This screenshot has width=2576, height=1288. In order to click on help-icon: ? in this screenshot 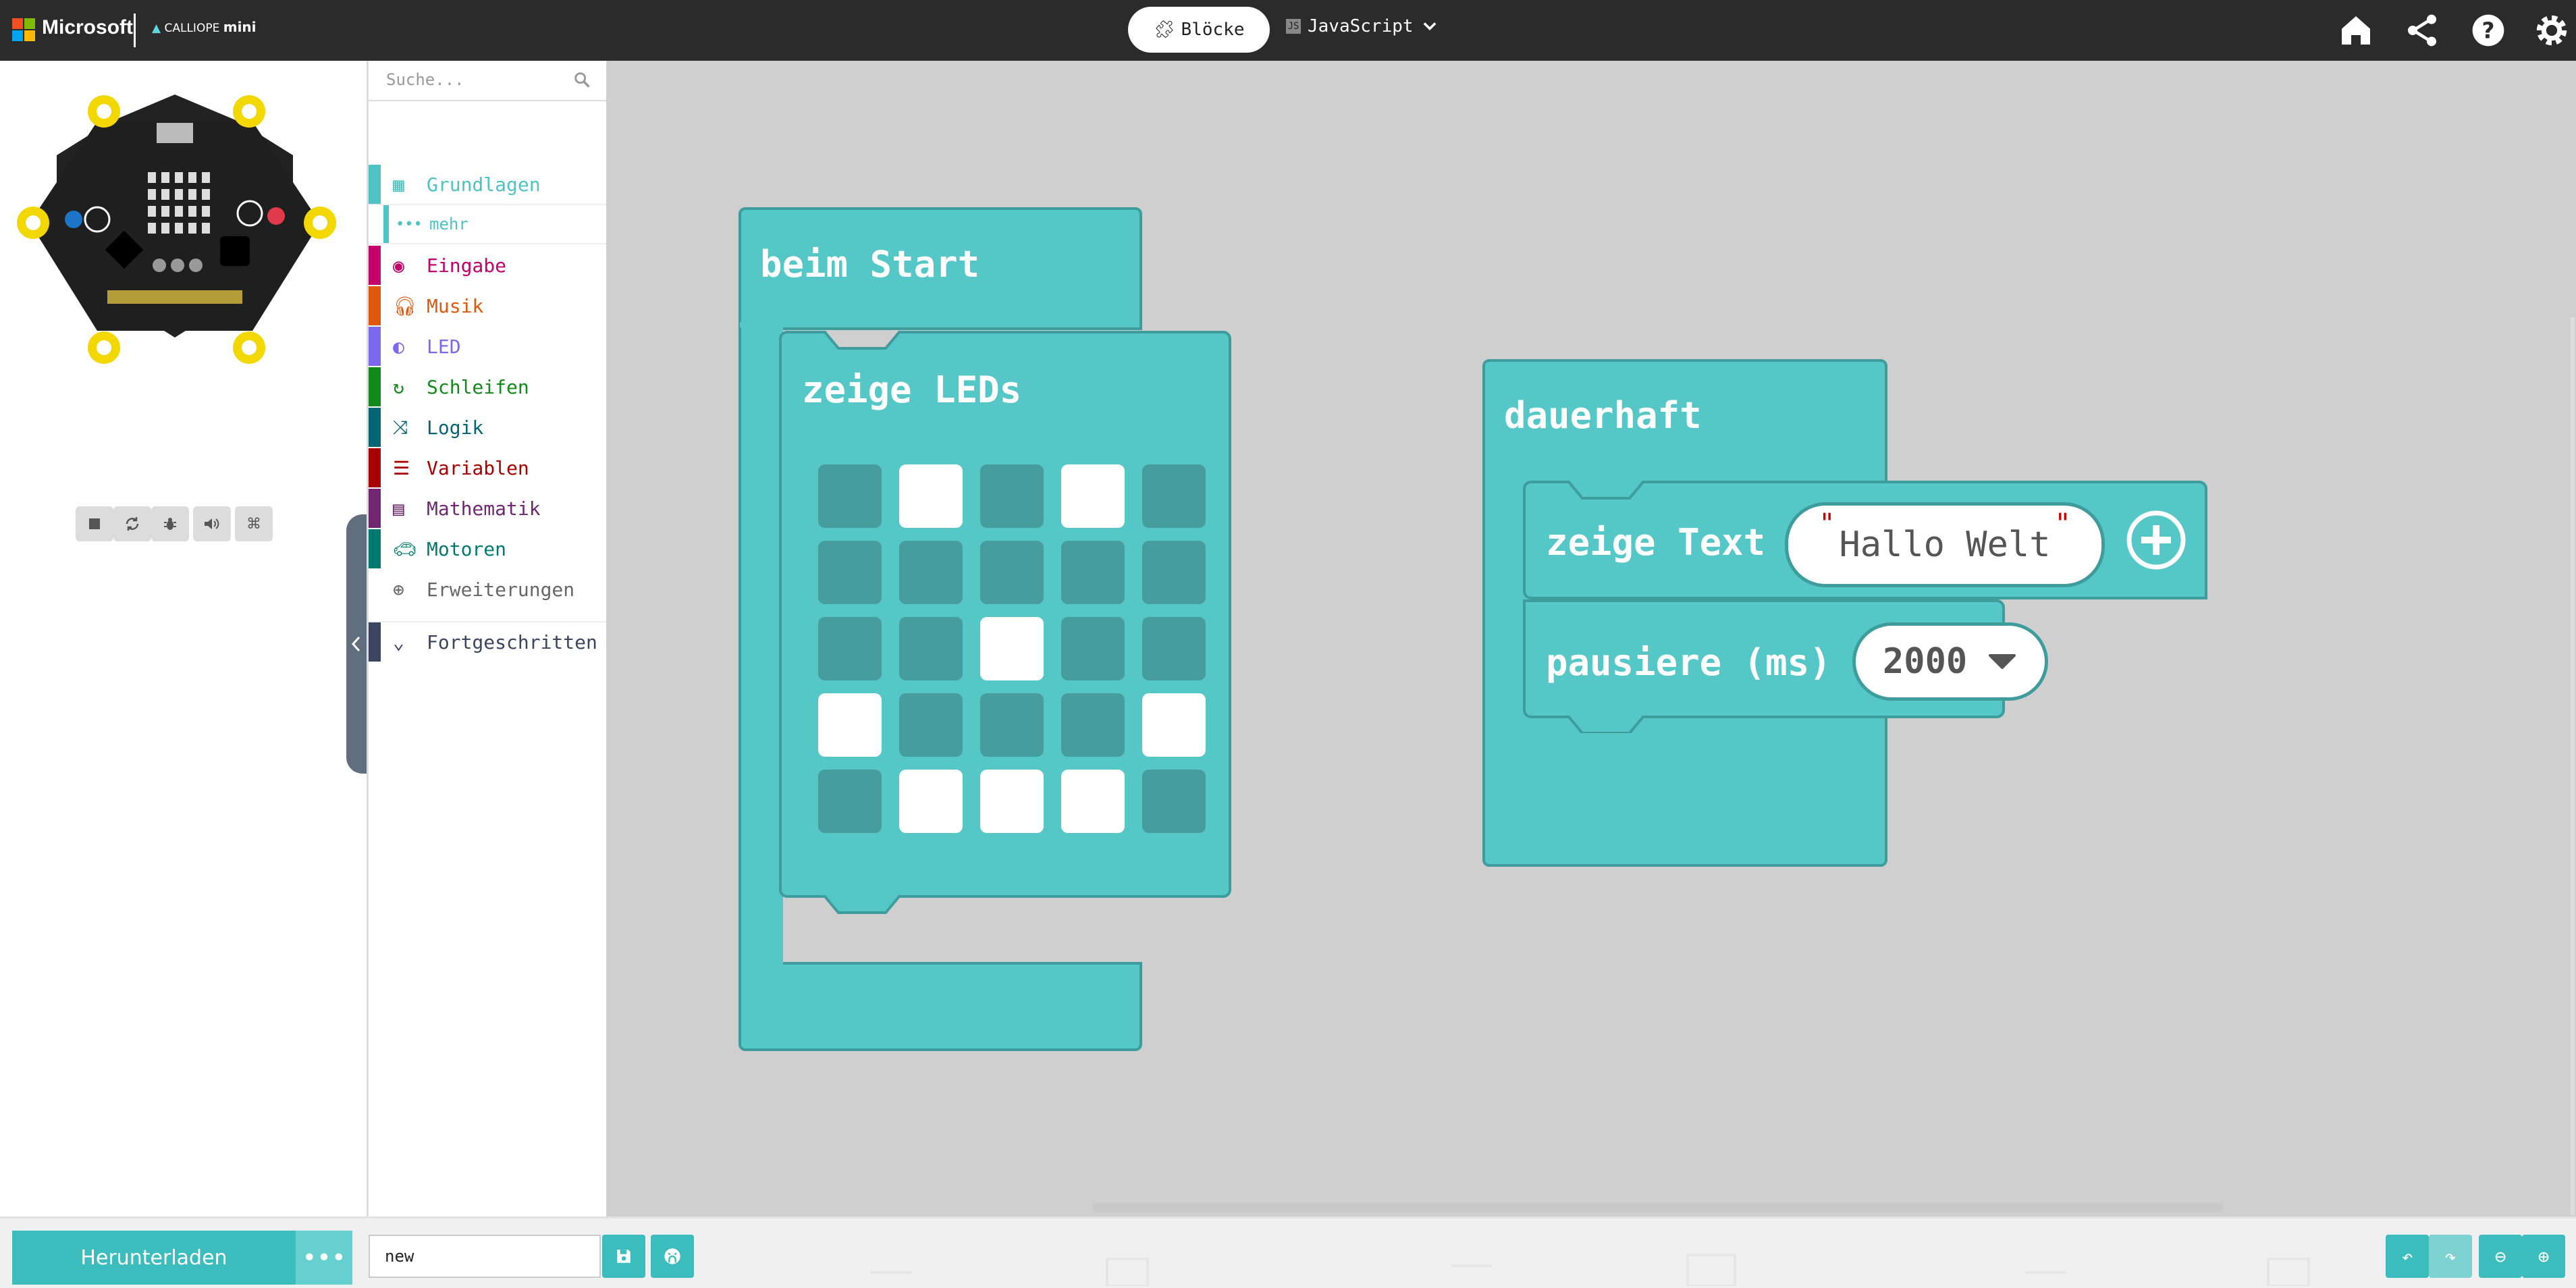, I will do `click(2488, 30)`.